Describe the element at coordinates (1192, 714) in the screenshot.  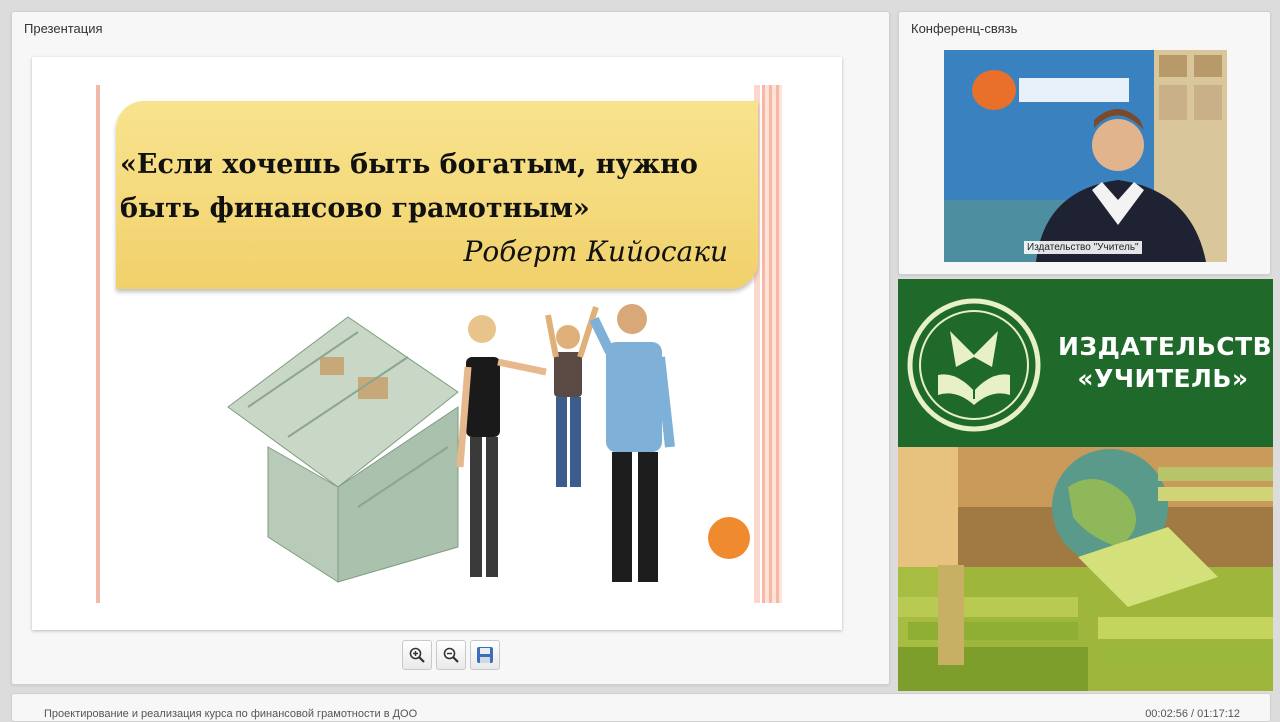
I see `playback-time: 00:02:56 / 01:17:12` at that location.